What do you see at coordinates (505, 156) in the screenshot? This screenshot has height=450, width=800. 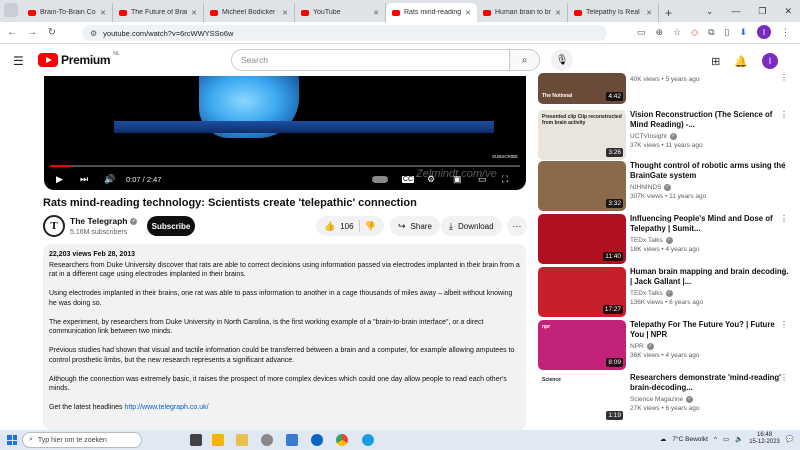 I see `subscribe-overlay: SUBSCRIBE` at bounding box center [505, 156].